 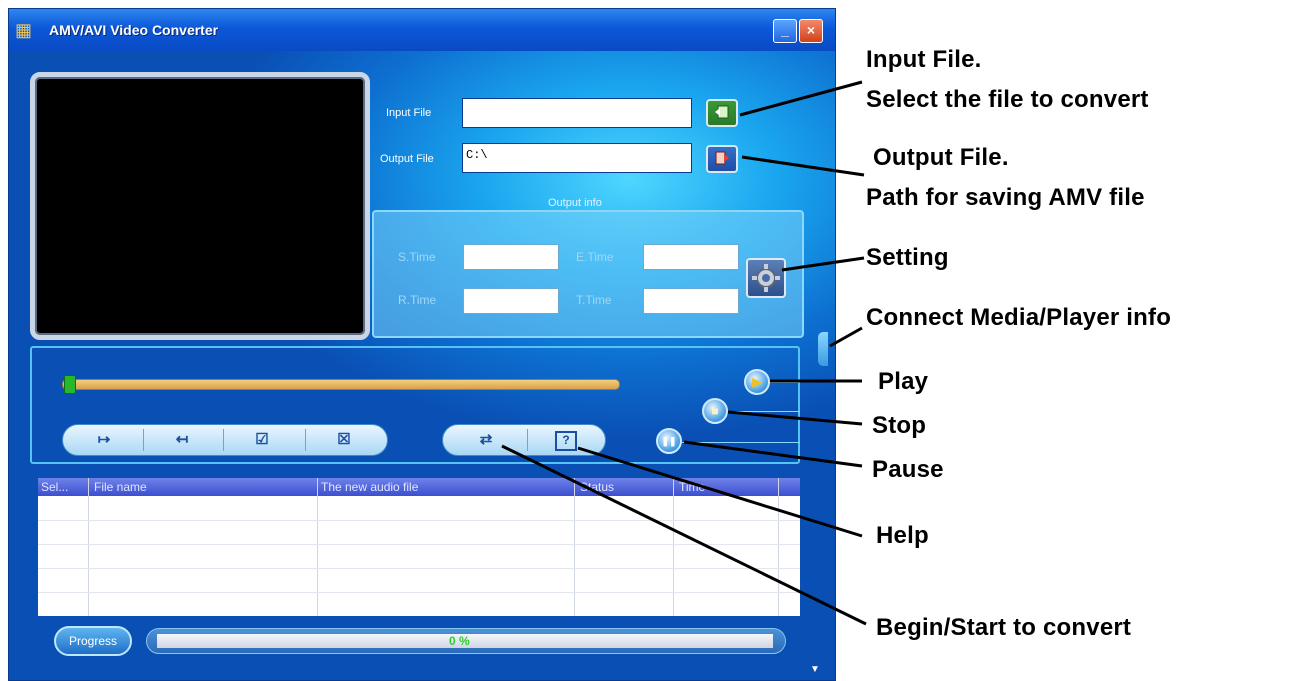 What do you see at coordinates (486, 440) in the screenshot?
I see `begin-convert-button: ⇄` at bounding box center [486, 440].